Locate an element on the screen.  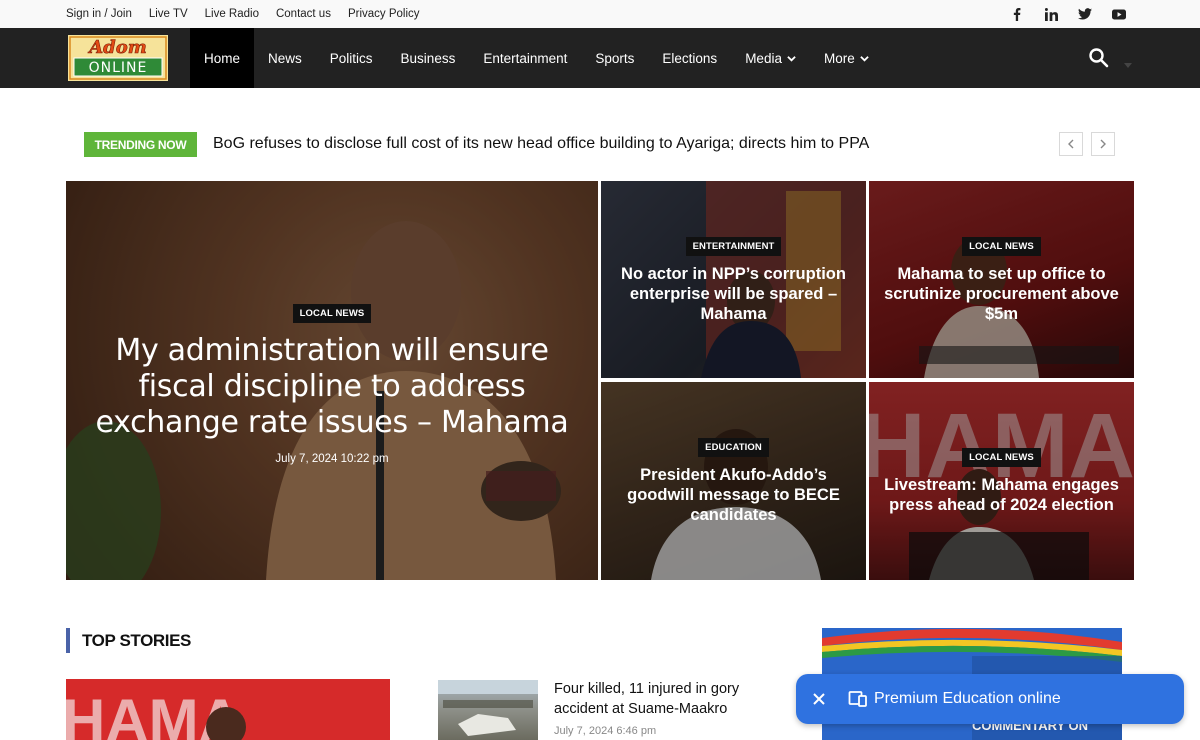
privacy-policy-link: Privacy Policy is located at coordinates (384, 14).